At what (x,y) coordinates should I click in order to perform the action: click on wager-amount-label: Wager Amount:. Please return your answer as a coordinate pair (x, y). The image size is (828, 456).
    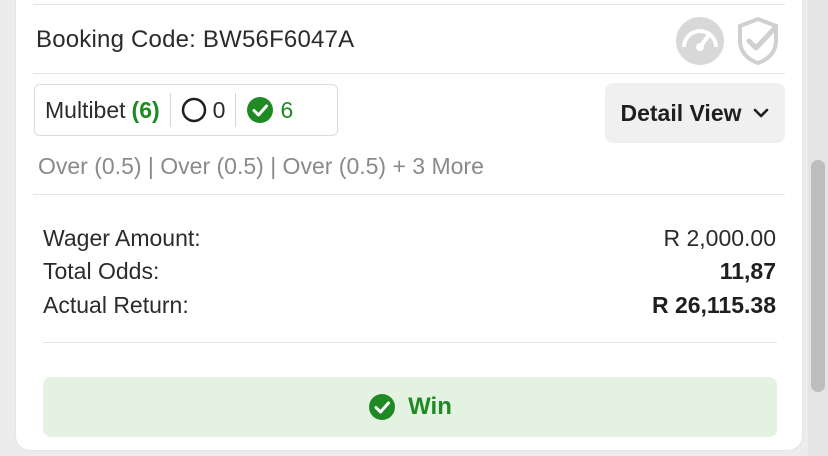
    Looking at the image, I should click on (122, 238).